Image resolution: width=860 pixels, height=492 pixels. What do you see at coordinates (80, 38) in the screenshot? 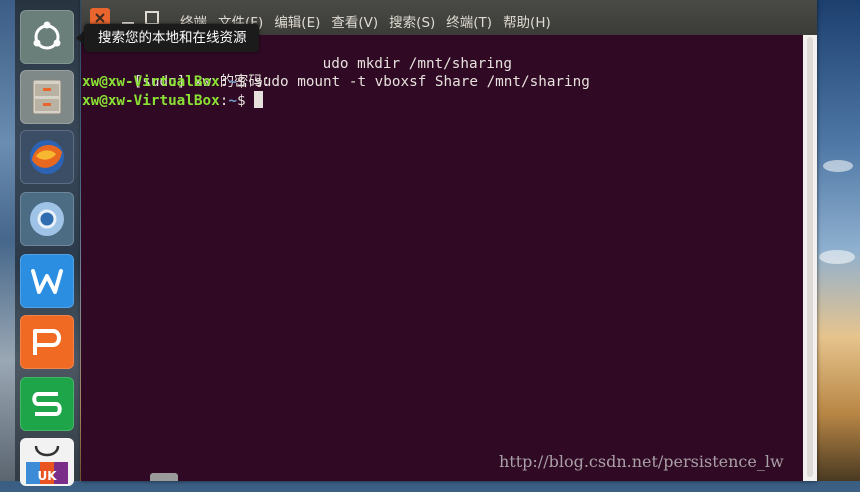
I see `tooltip-arrow` at bounding box center [80, 38].